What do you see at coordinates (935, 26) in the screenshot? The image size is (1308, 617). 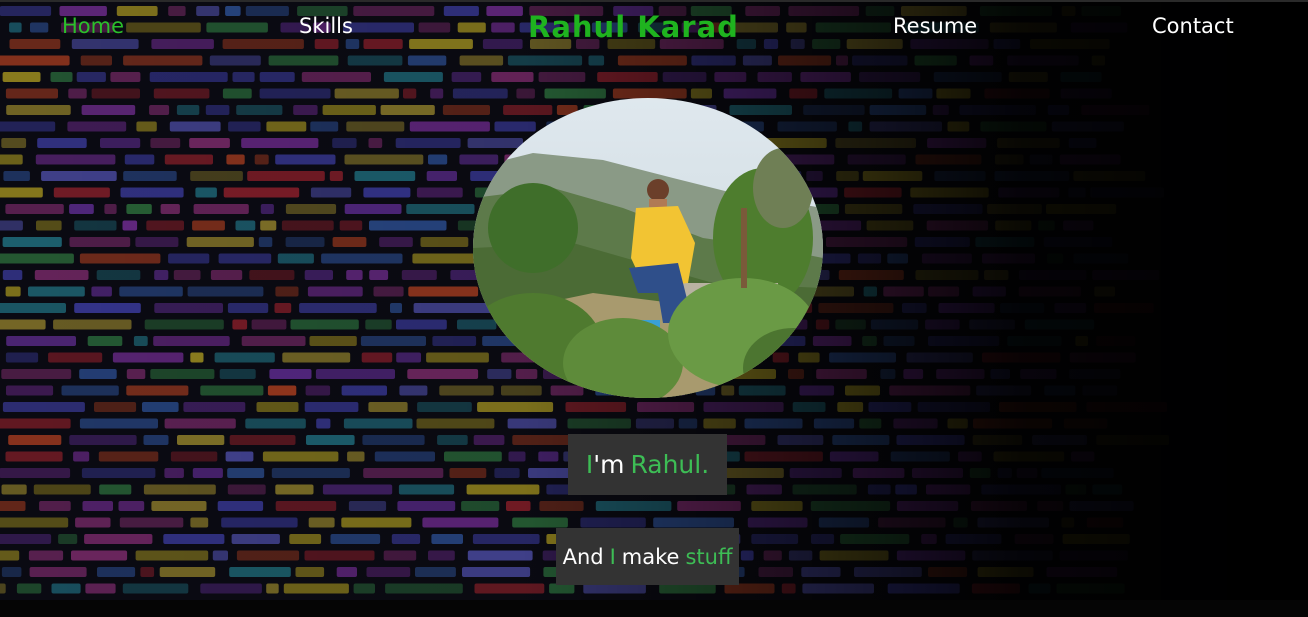 I see `nav-resume-link: Resume` at bounding box center [935, 26].